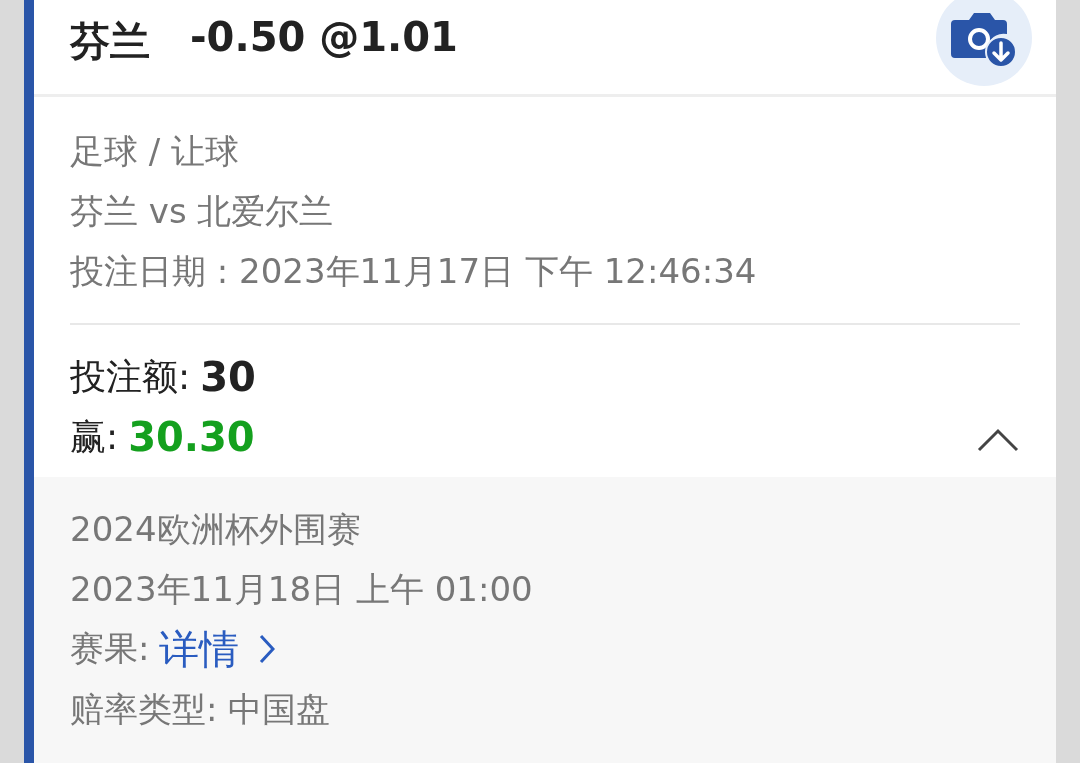 Image resolution: width=1080 pixels, height=763 pixels. What do you see at coordinates (130, 376) in the screenshot?
I see `stake-label: 投注额:` at bounding box center [130, 376].